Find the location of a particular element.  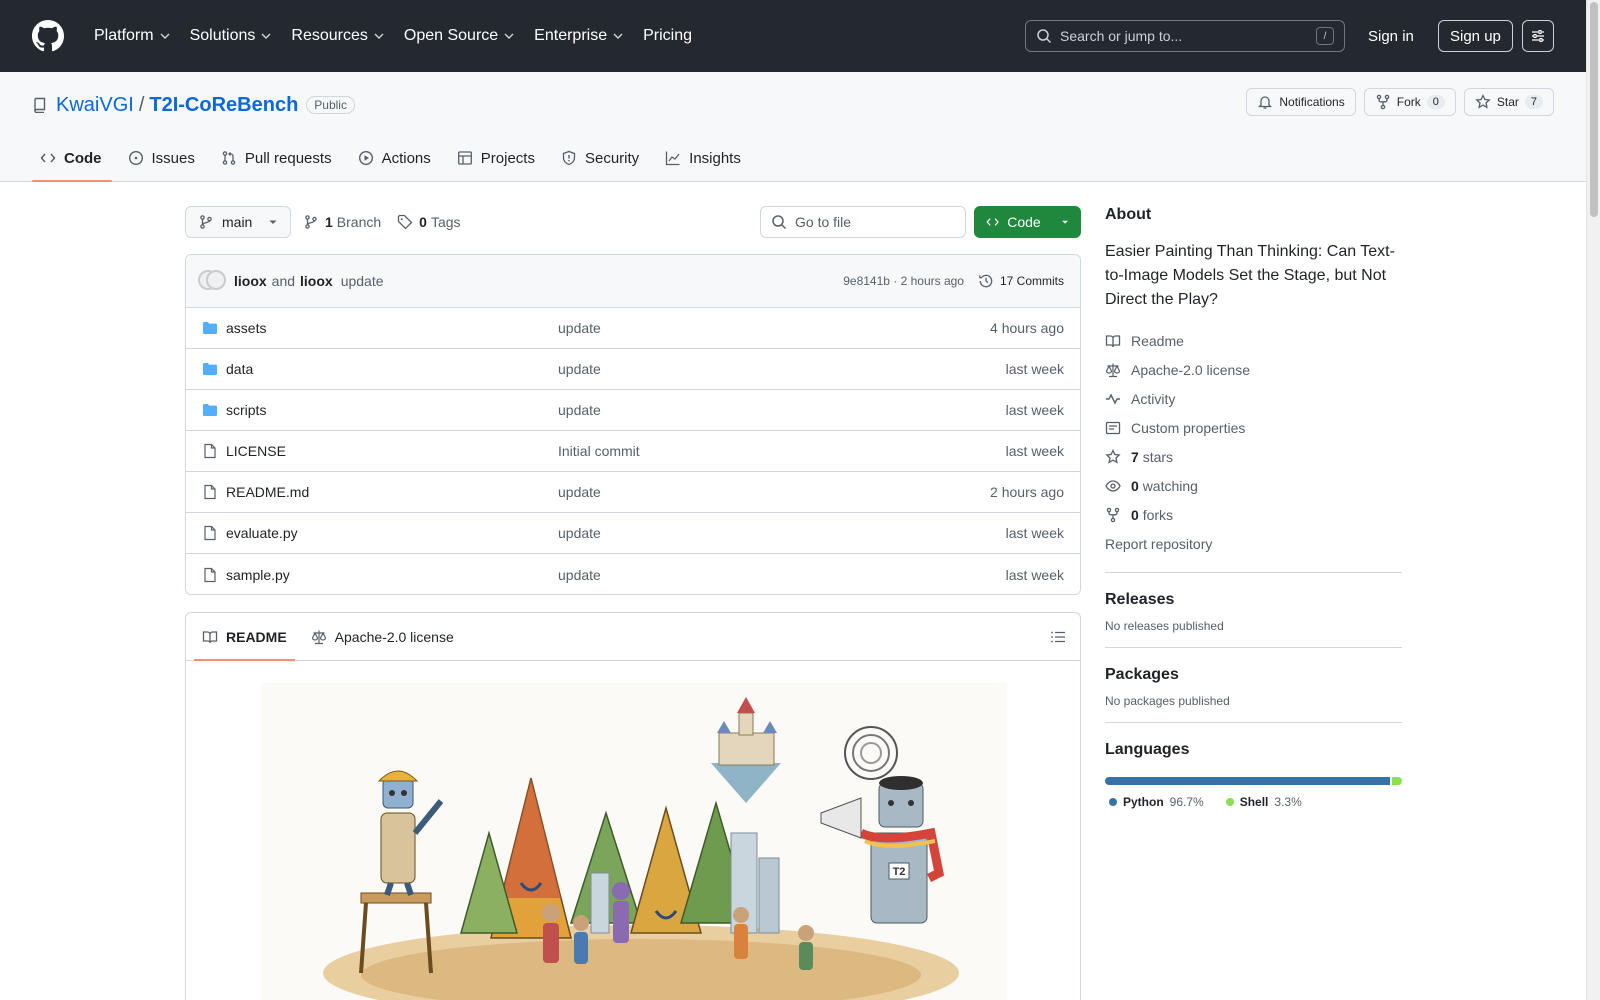

file-icon is located at coordinates (210, 533).